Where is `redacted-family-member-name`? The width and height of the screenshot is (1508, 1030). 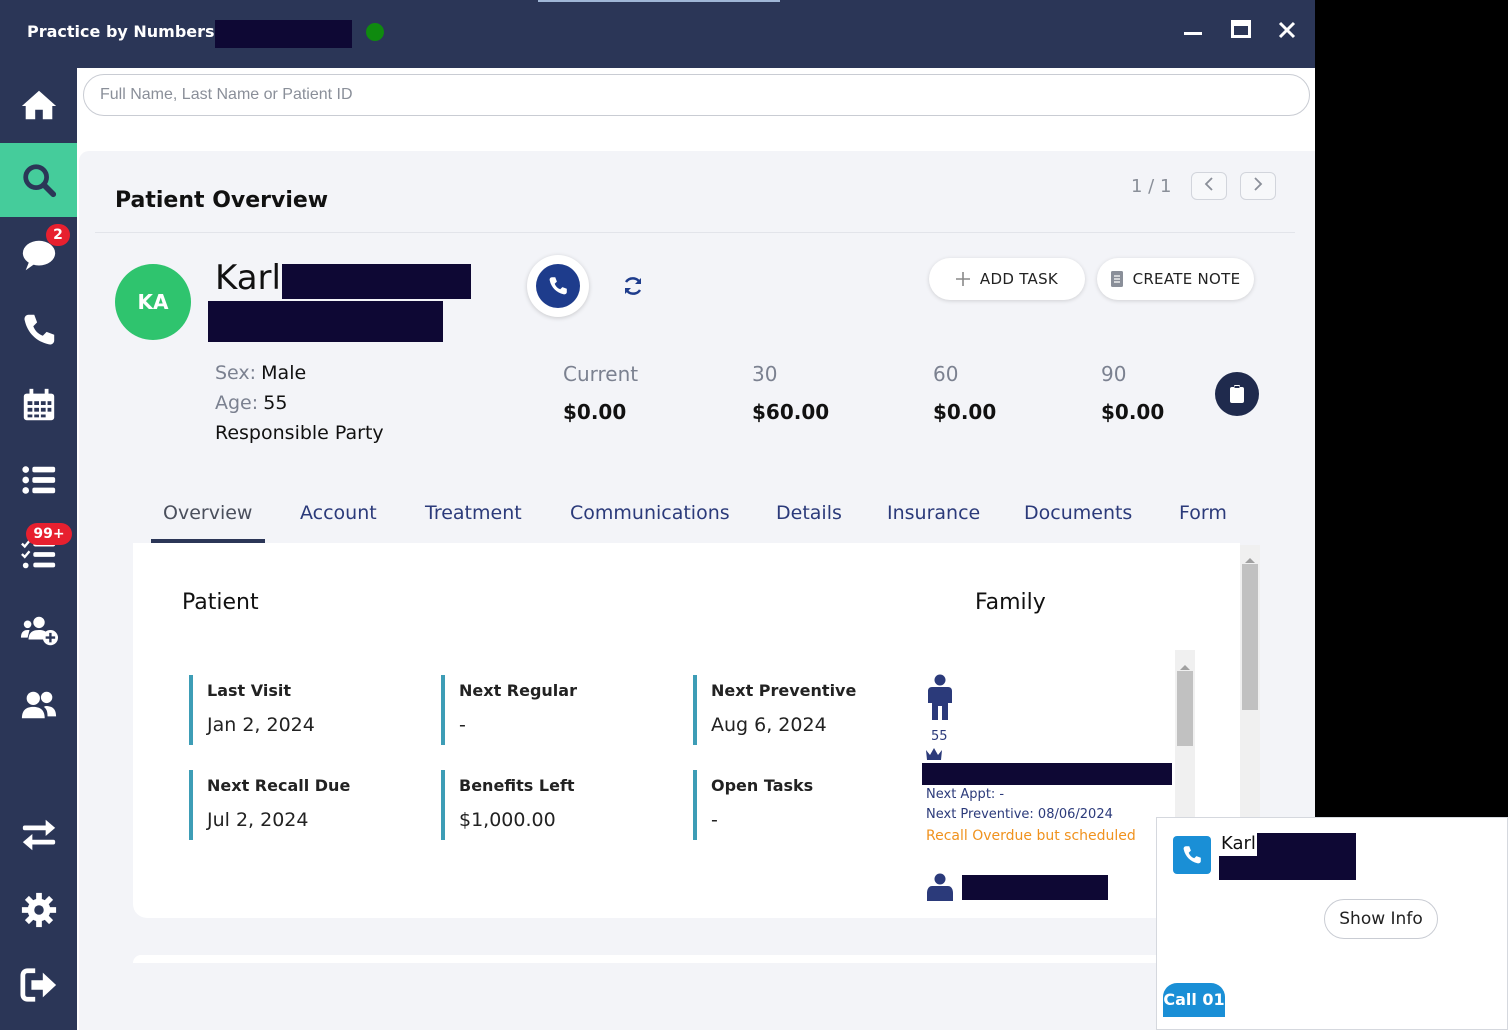 redacted-family-member-name is located at coordinates (1047, 774).